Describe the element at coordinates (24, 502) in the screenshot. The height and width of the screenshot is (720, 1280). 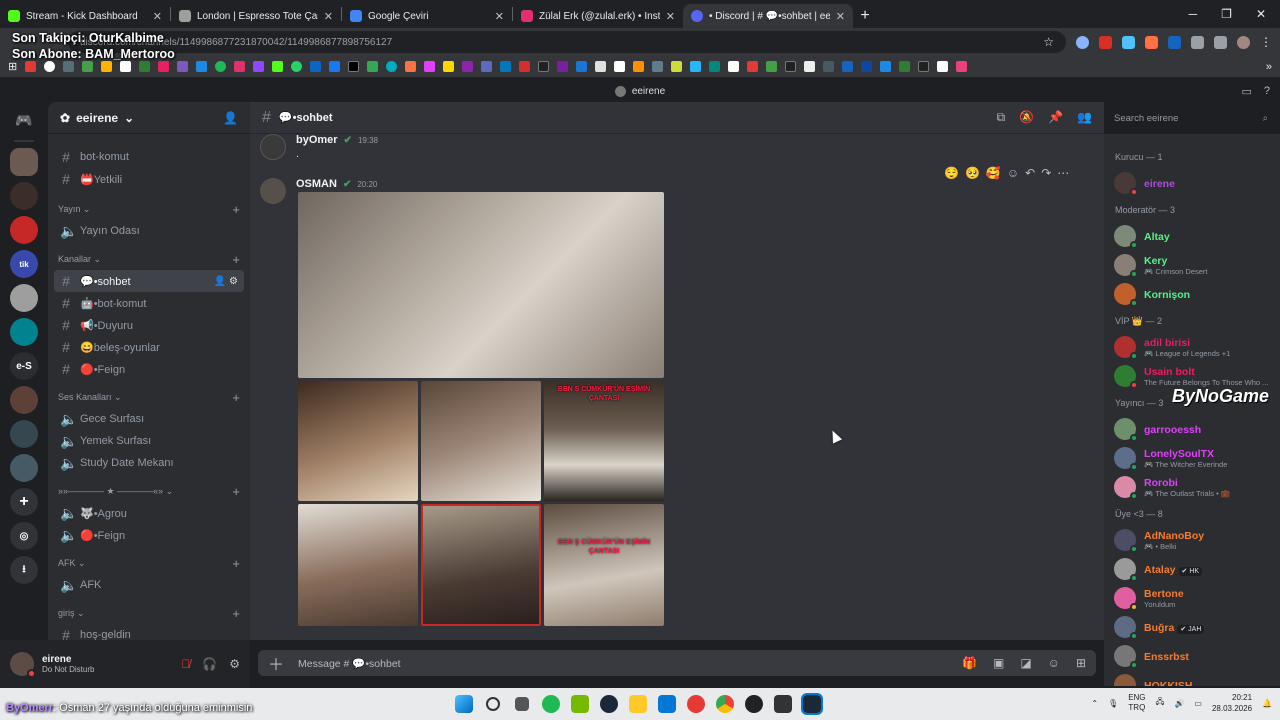
I see `add-server-icon: +` at that location.